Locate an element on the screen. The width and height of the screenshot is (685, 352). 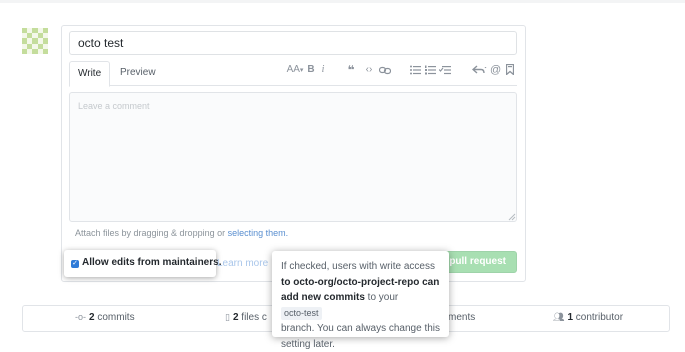
allow-edits-checkbox: ✓ is located at coordinates (75, 264).